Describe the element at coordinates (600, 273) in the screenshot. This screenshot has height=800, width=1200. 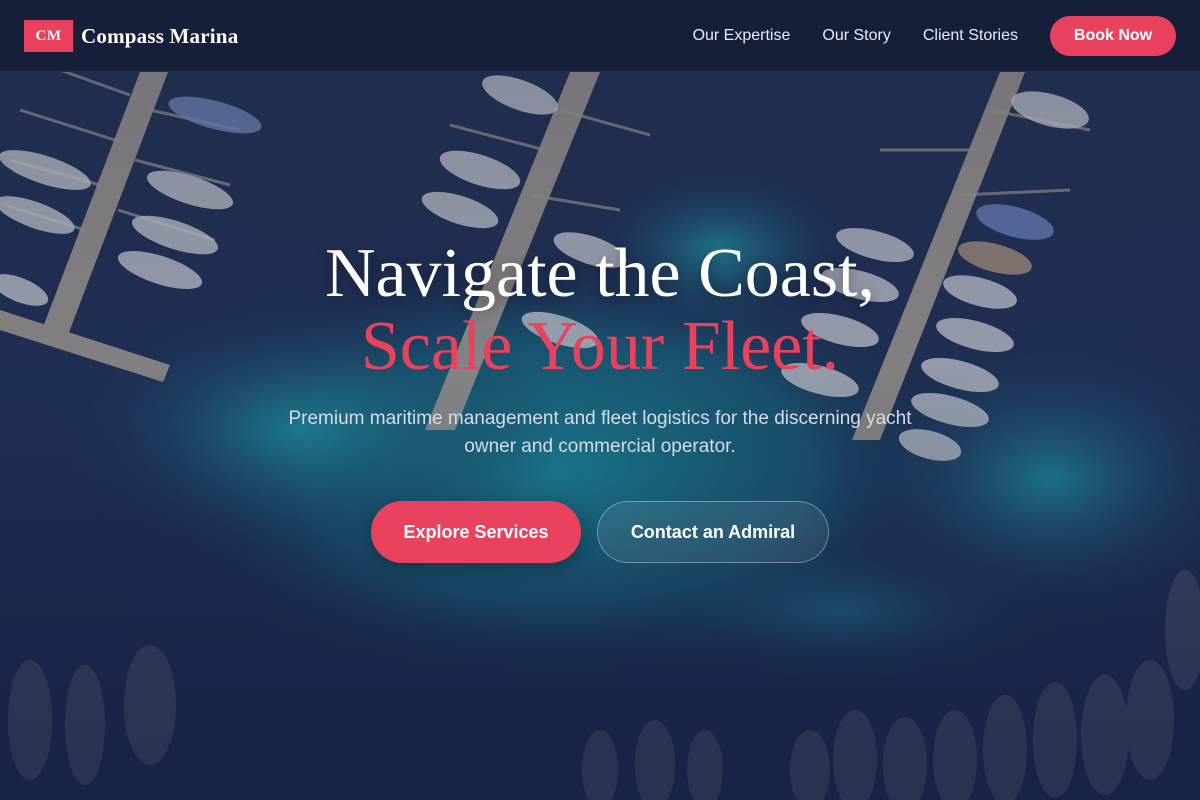
I see `hero-headline-line1: Navigate the Coast,` at that location.